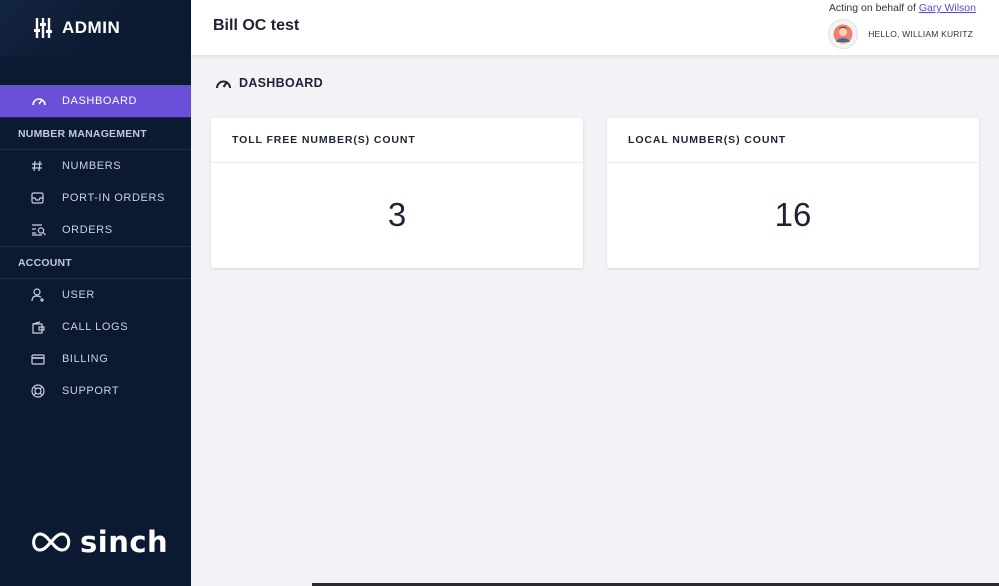  Describe the element at coordinates (397, 193) in the screenshot. I see `toll-free-count-card: TOLL FREE NUMBER(S) COUNT 3` at that location.